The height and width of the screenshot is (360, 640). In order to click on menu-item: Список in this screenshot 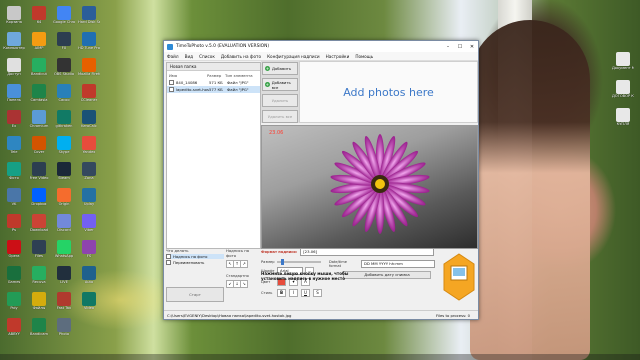, I will do `click(207, 56)`.